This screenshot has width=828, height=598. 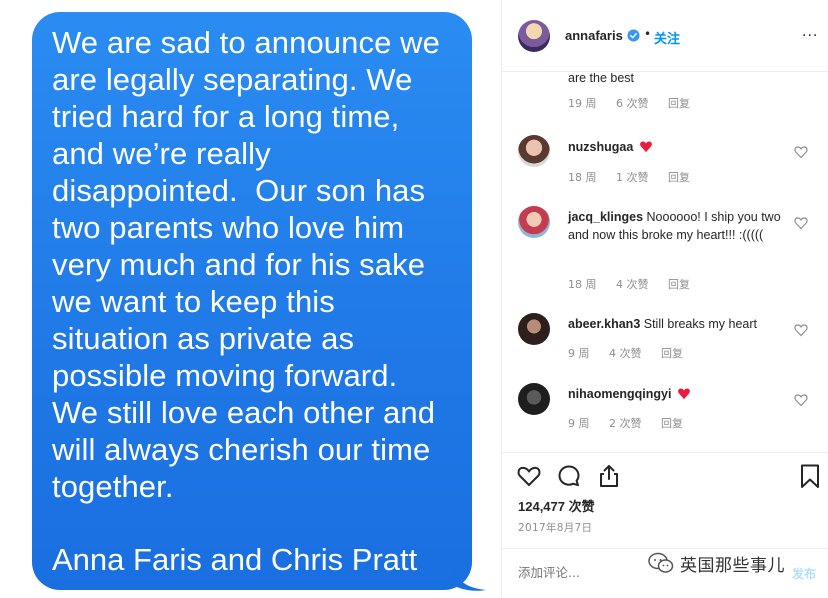 What do you see at coordinates (732, 565) in the screenshot?
I see `watermark-text: 英国那些事儿` at bounding box center [732, 565].